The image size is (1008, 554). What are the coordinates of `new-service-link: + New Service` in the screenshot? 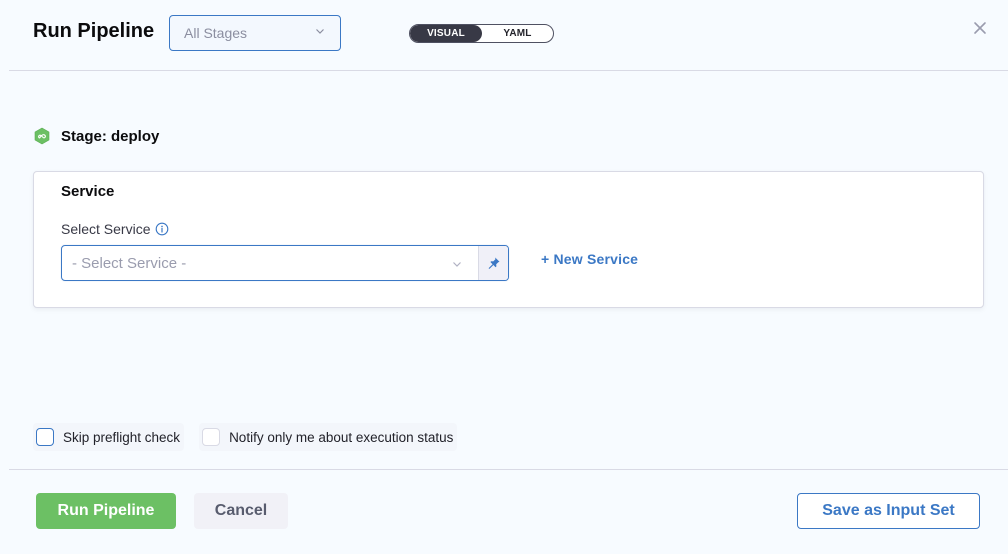 It's located at (589, 259).